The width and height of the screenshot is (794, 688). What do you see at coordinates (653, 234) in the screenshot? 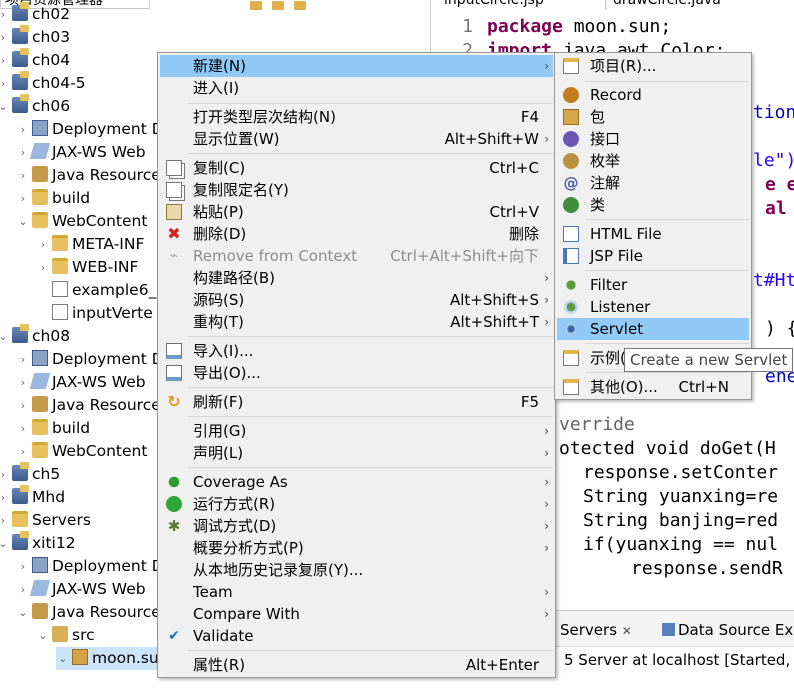
I see `menu-item: HTML File` at bounding box center [653, 234].